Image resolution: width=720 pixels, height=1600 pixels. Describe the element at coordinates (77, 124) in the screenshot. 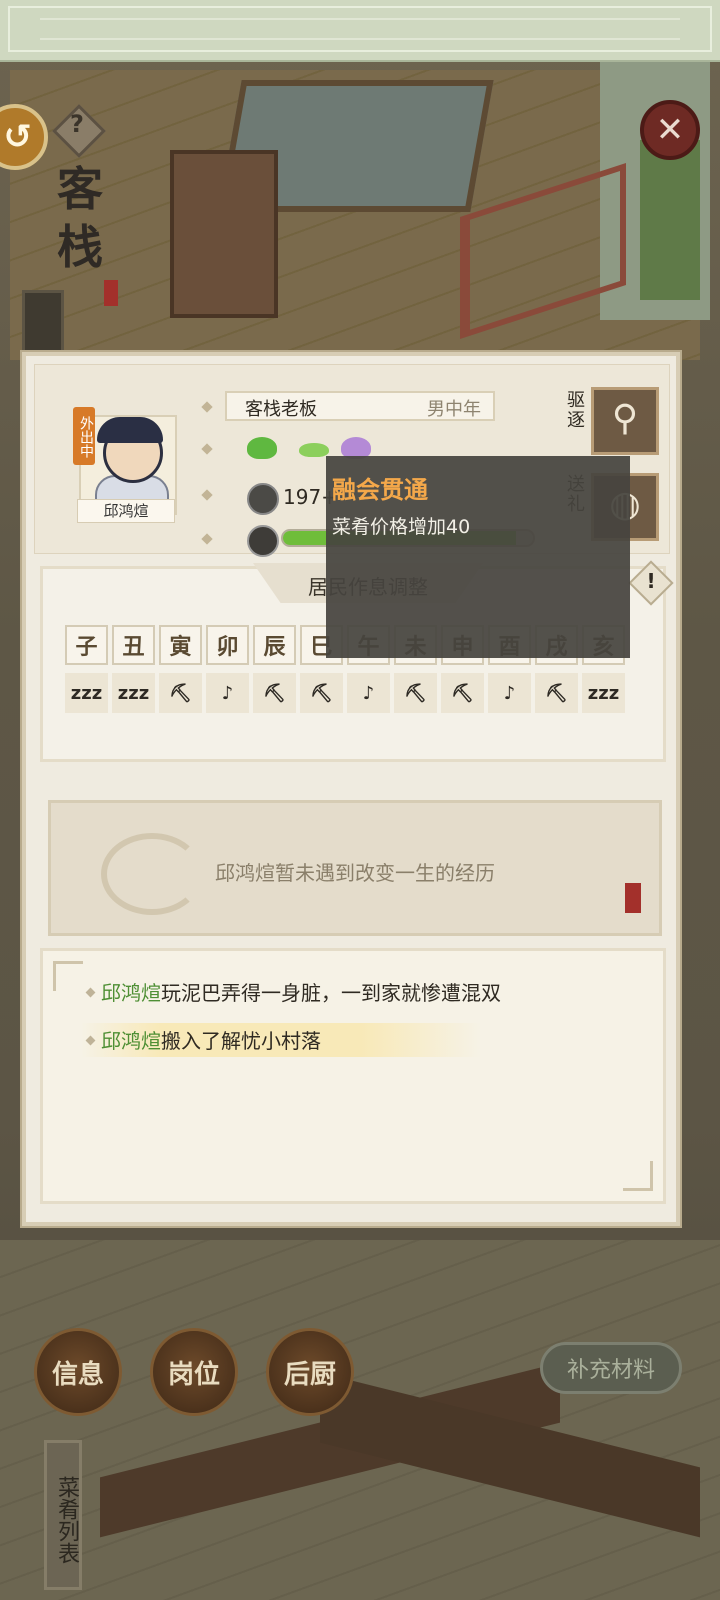

I see `question-icon: ?` at that location.